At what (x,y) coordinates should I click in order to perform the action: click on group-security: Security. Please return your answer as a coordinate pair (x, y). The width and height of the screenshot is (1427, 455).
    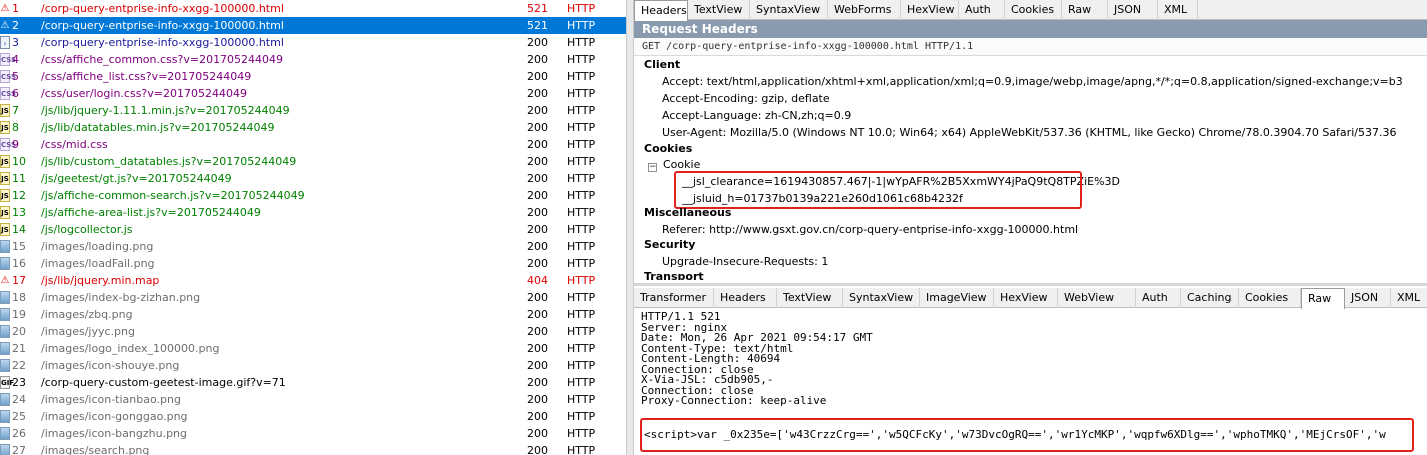
    Looking at the image, I should click on (669, 244).